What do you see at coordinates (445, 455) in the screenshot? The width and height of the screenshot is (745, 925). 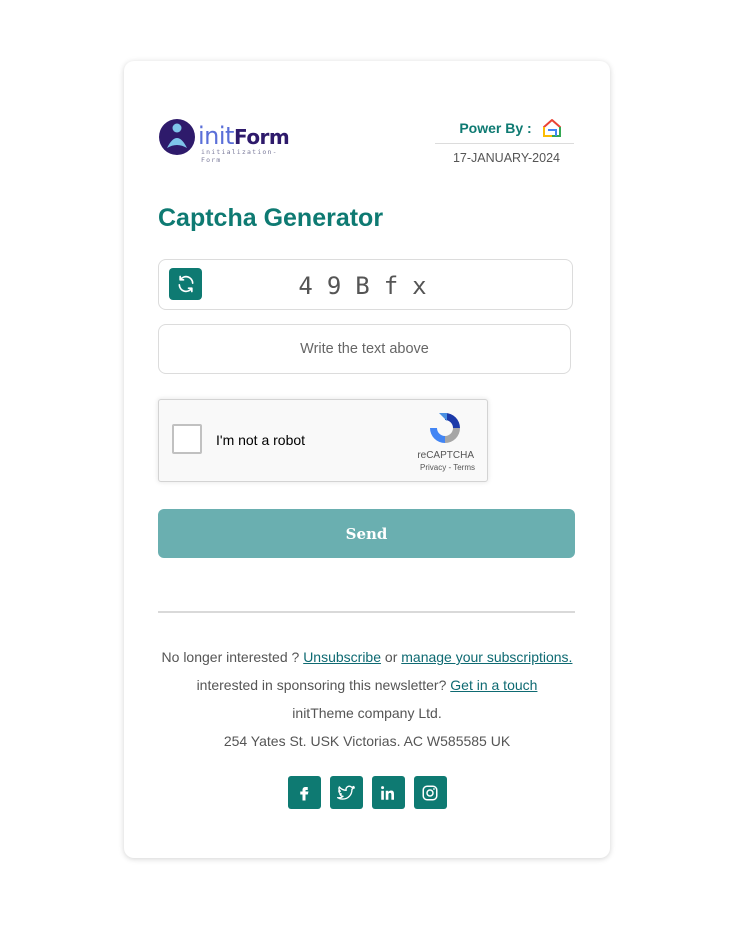 I see `recaptcha-brand: reCAPTCHA` at bounding box center [445, 455].